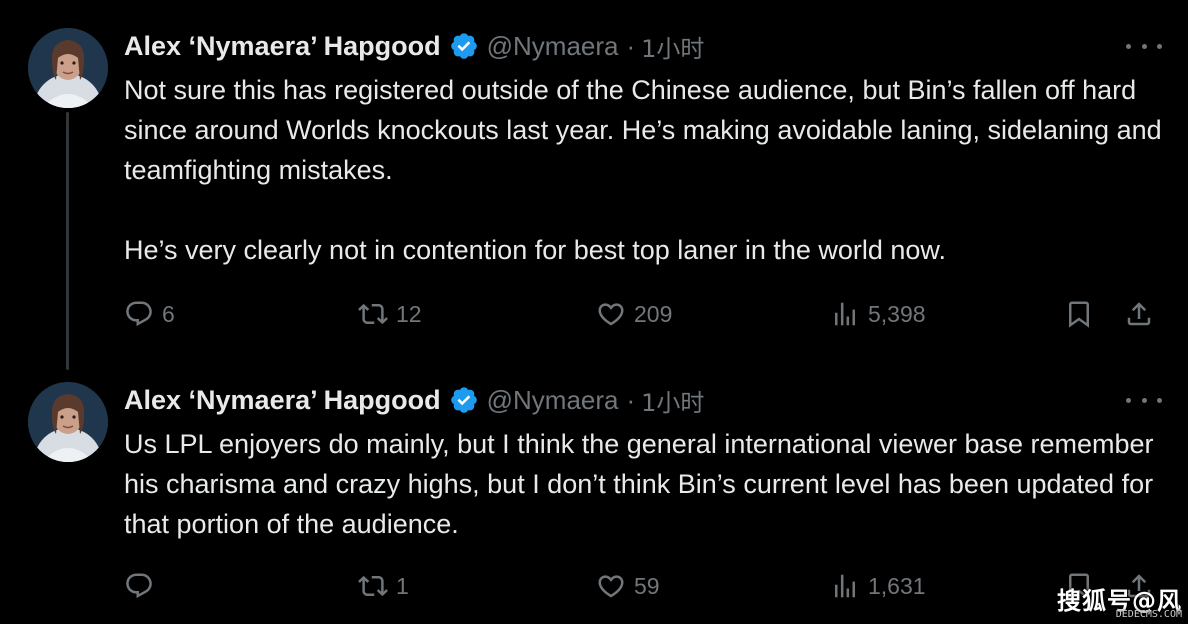 The width and height of the screenshot is (1188, 624). I want to click on share-button, so click(1139, 314).